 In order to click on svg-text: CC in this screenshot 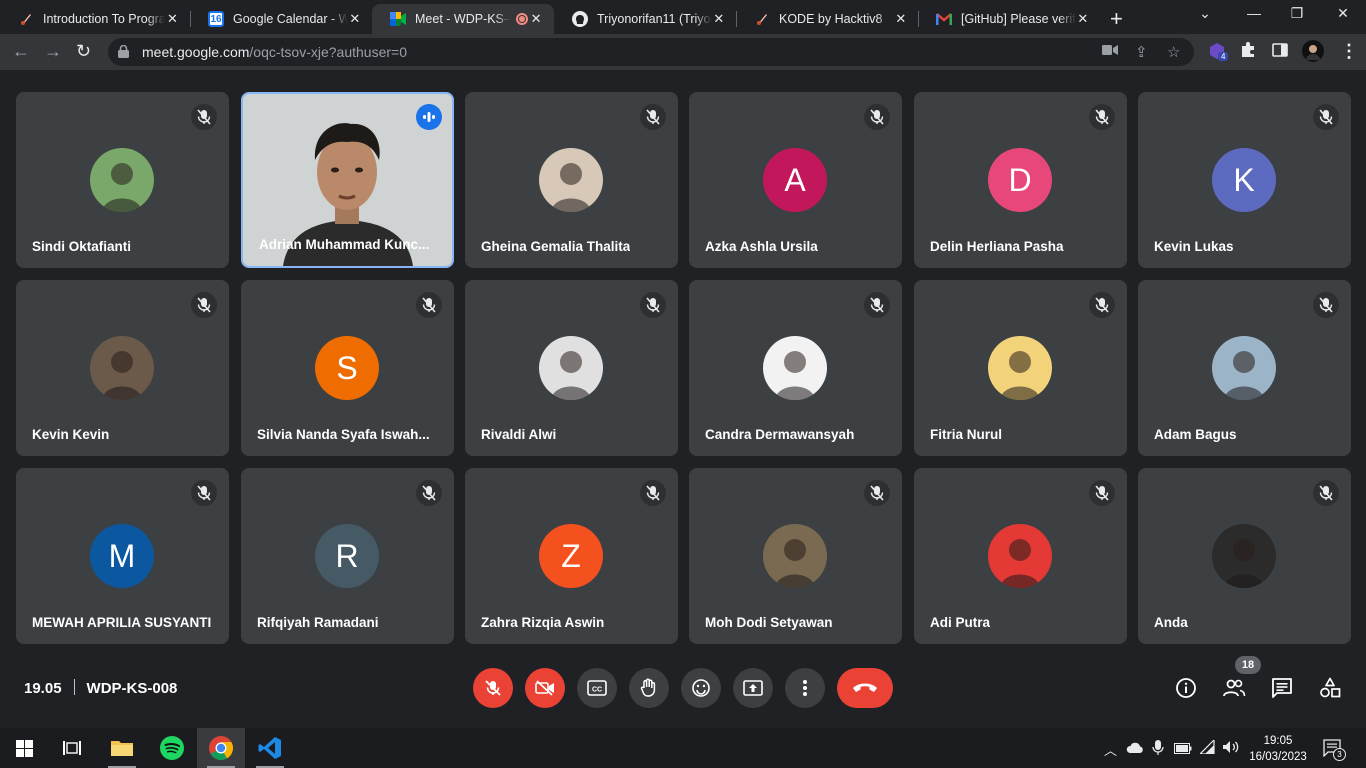, I will do `click(597, 690)`.